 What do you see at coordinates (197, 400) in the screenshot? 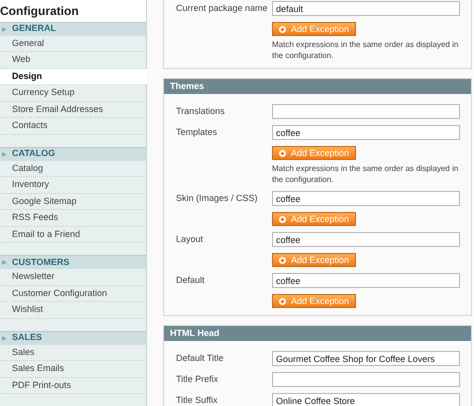
I see `field-label: Title Suffix` at bounding box center [197, 400].